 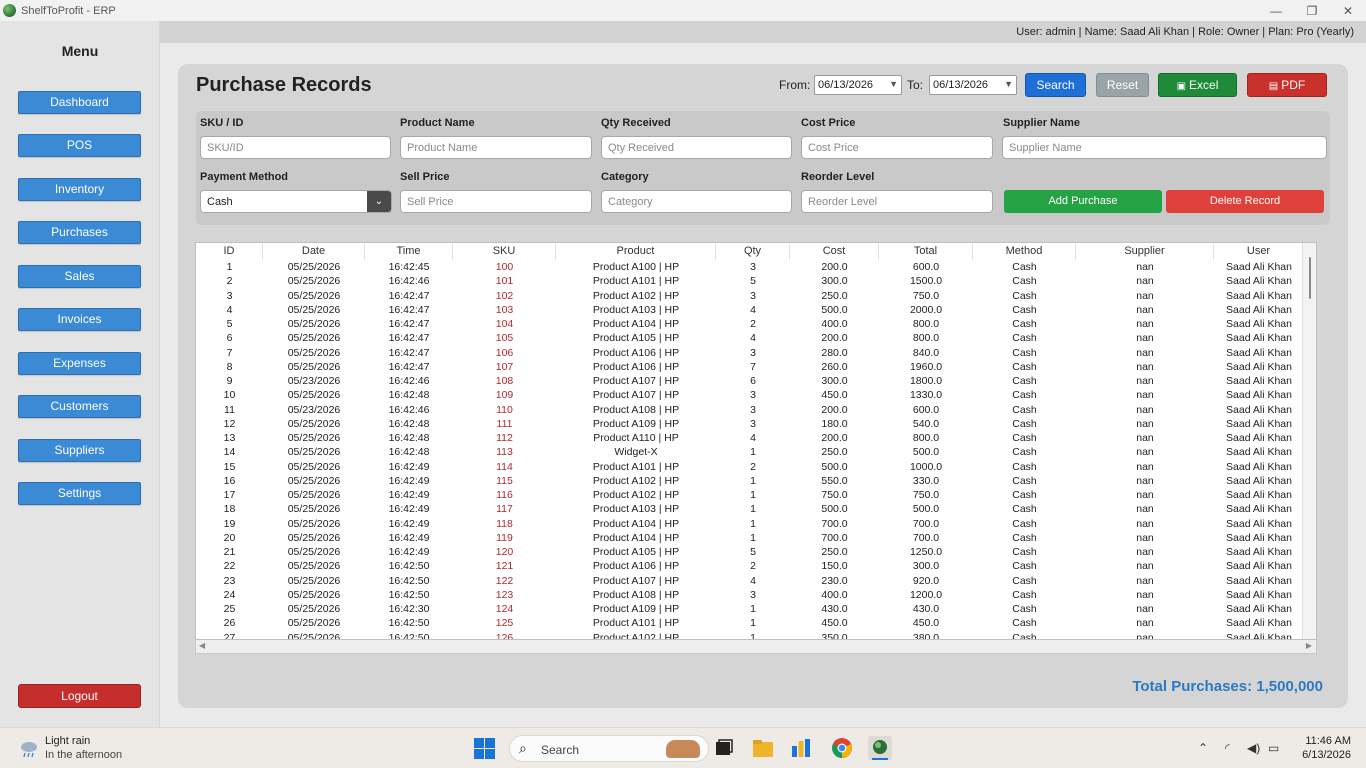 I want to click on taskbar-time: 11:46 AM, so click(x=1328, y=741).